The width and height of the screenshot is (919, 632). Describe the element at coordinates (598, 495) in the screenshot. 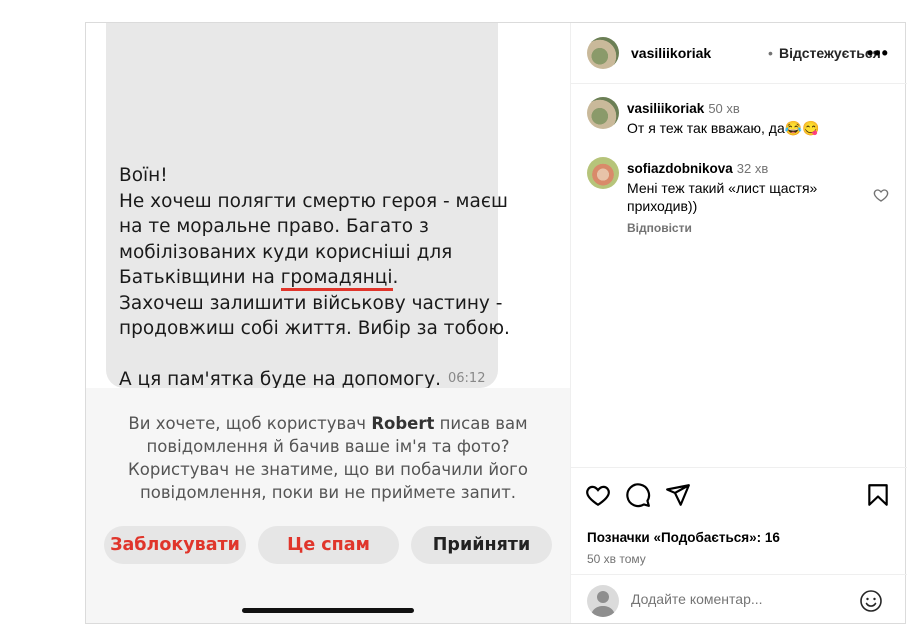

I see `heart-icon` at that location.